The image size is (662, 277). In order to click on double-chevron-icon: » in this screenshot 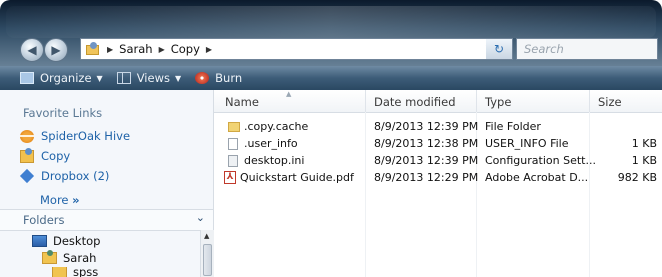, I will do `click(76, 200)`.